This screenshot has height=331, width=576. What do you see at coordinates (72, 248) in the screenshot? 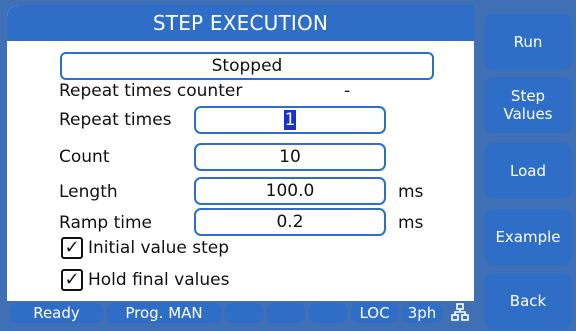
I see `initial-value-step-checkbox: ✓` at bounding box center [72, 248].